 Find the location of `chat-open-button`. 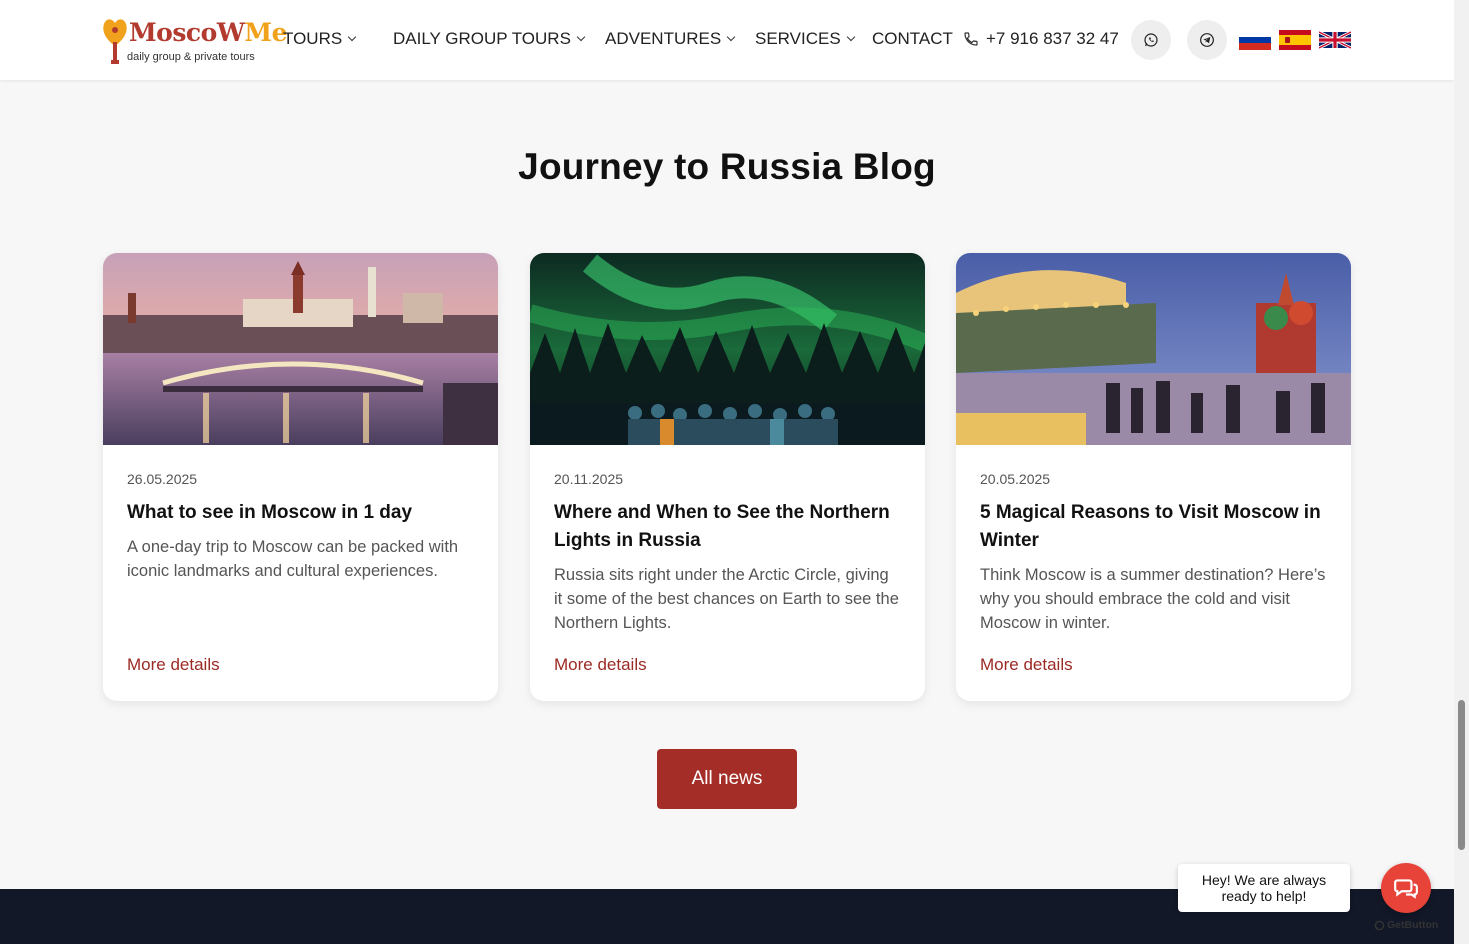

chat-open-button is located at coordinates (1406, 888).